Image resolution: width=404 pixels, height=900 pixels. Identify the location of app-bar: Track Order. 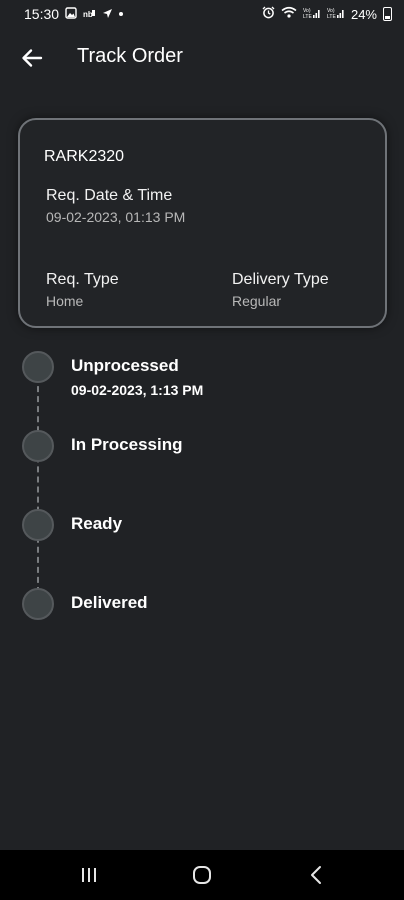
(202, 57).